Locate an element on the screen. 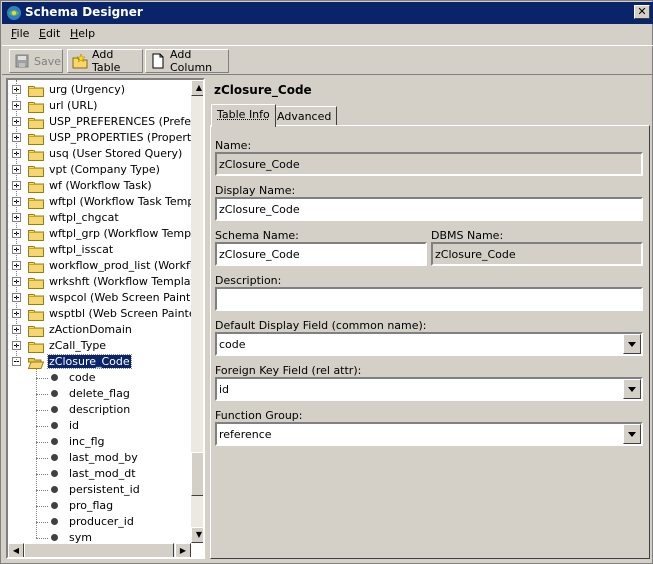  tree-column-label: pro_flag is located at coordinates (91, 505).